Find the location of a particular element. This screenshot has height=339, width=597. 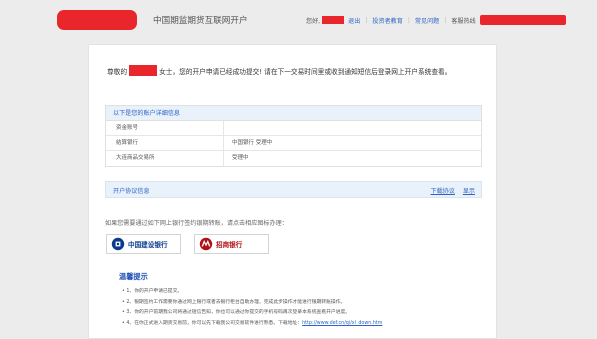

redacted-logo is located at coordinates (97, 20).